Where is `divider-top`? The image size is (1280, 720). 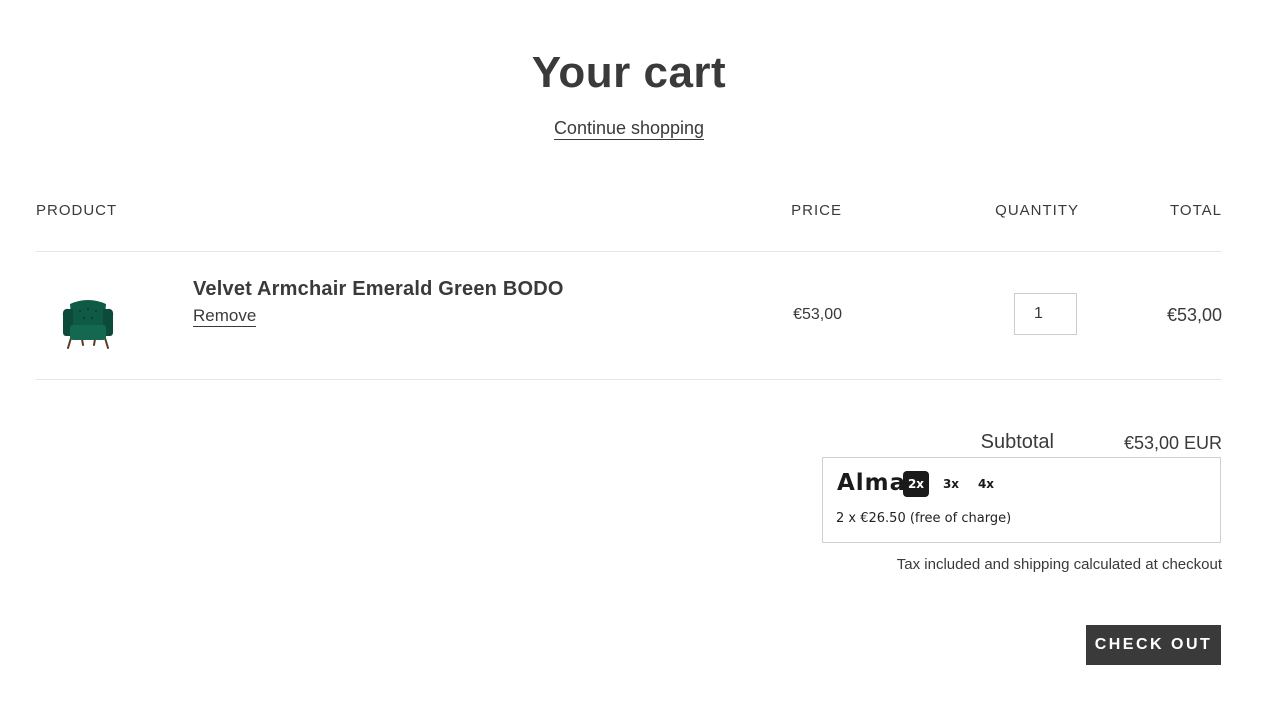
divider-top is located at coordinates (629, 251).